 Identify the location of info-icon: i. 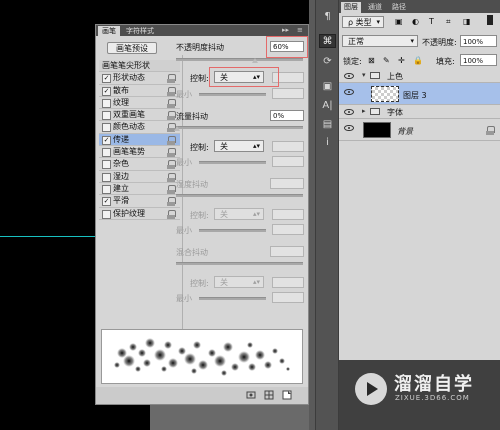
(327, 143).